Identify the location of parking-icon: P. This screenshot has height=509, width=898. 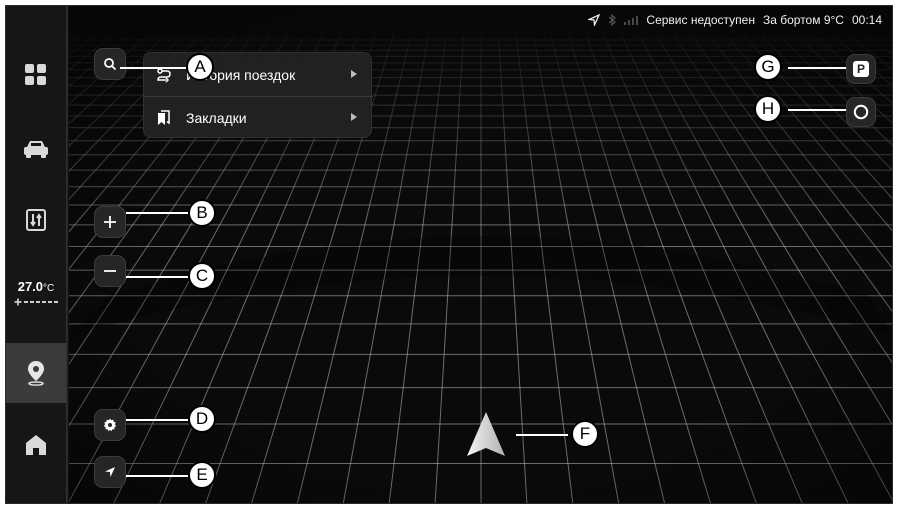
(861, 69).